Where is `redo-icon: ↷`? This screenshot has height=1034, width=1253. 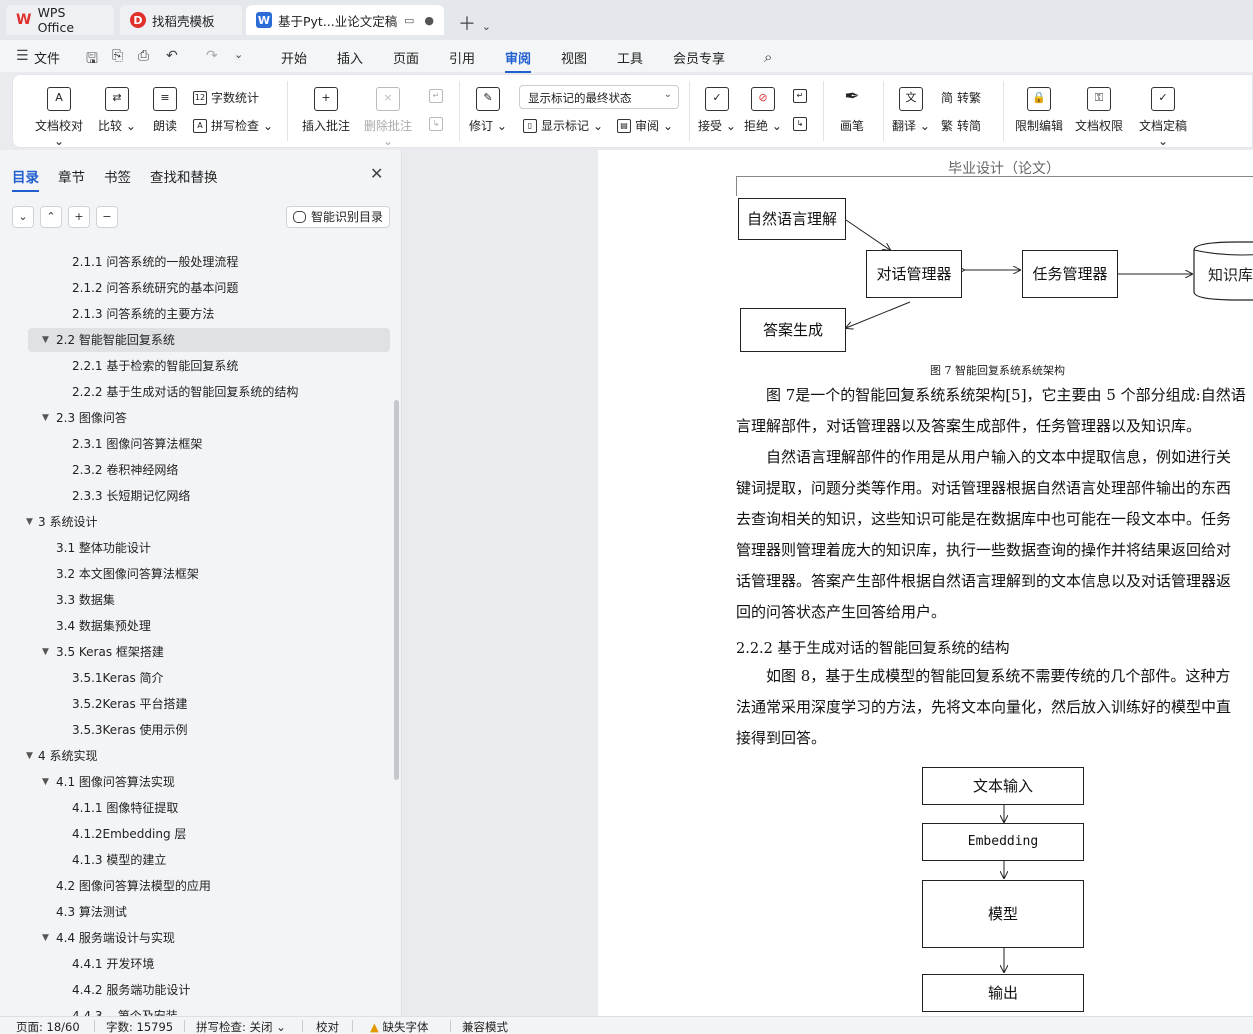
redo-icon: ↷ is located at coordinates (212, 56).